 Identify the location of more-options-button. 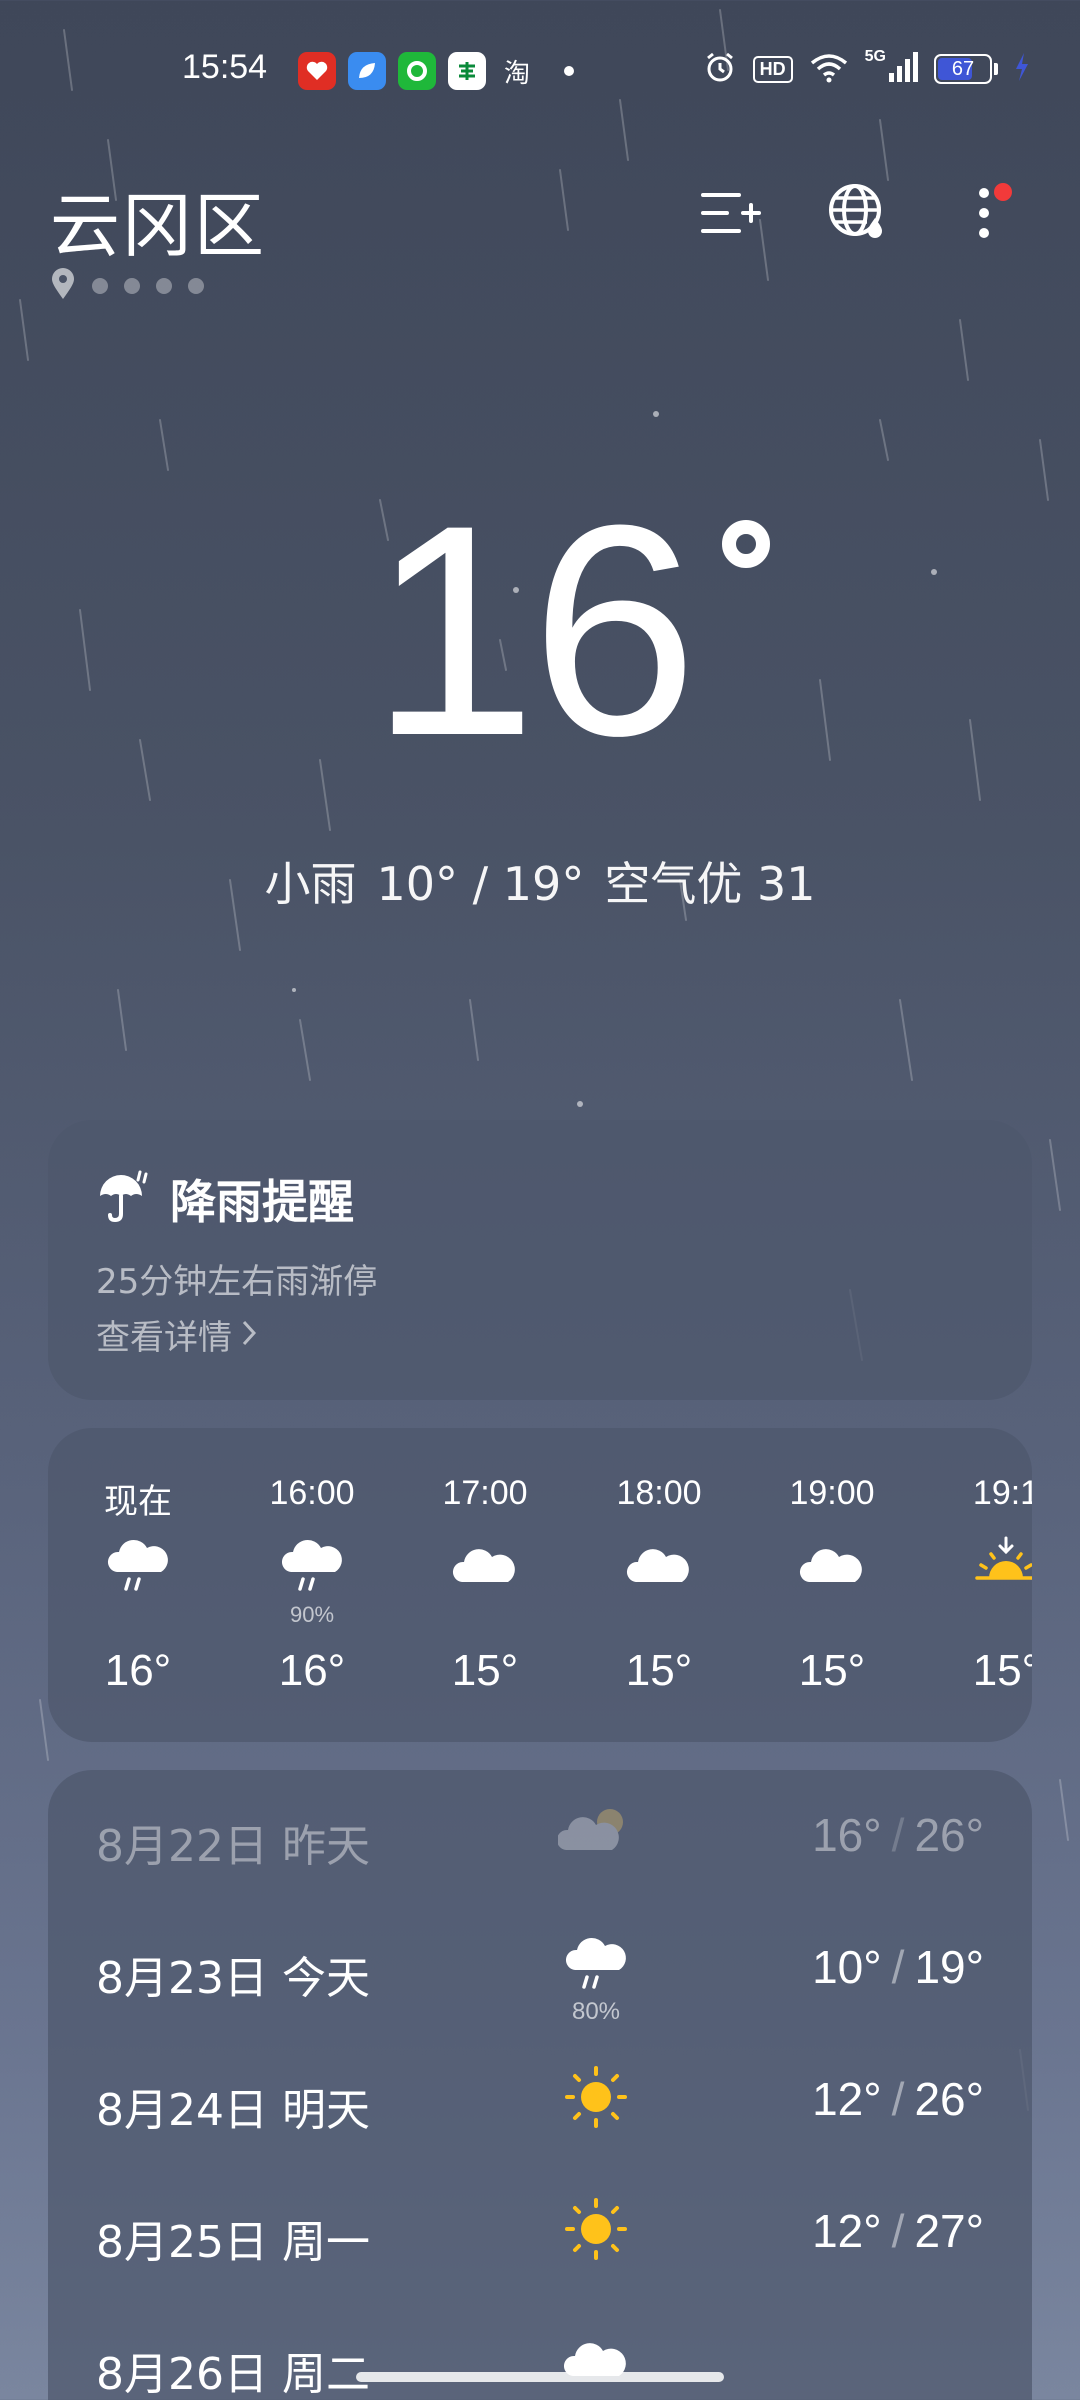
(984, 215).